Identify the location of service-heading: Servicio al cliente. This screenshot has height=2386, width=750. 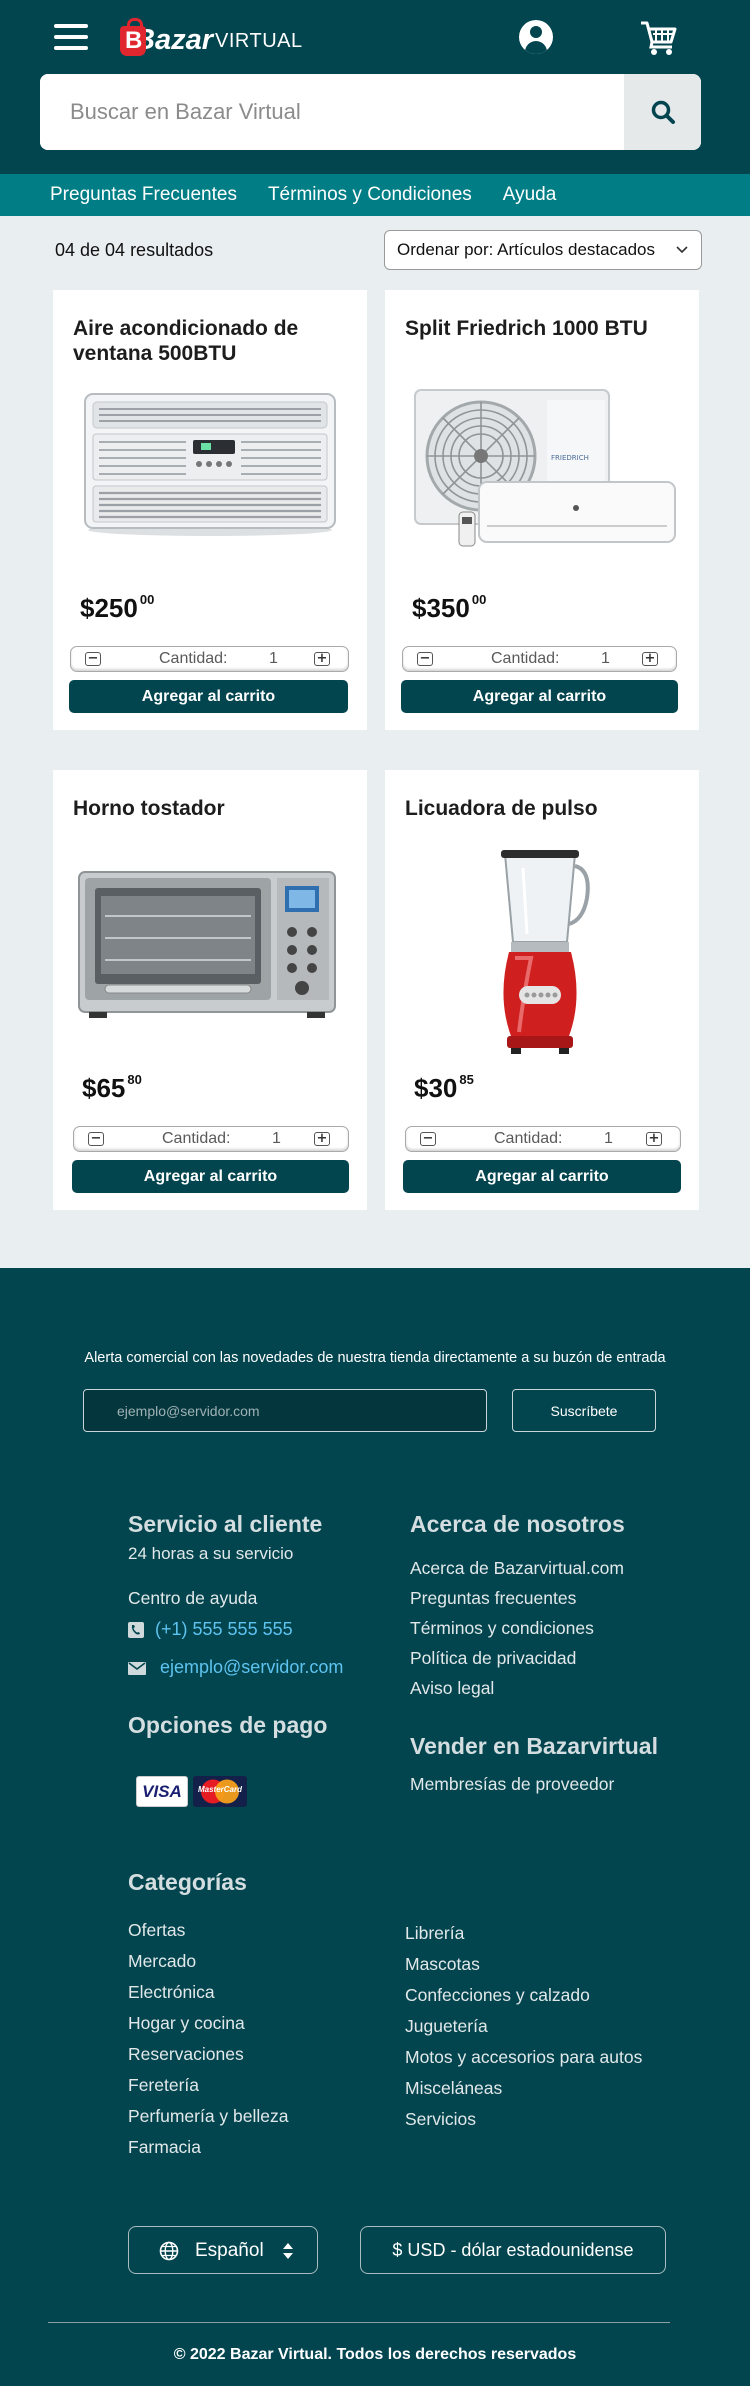
(225, 1524).